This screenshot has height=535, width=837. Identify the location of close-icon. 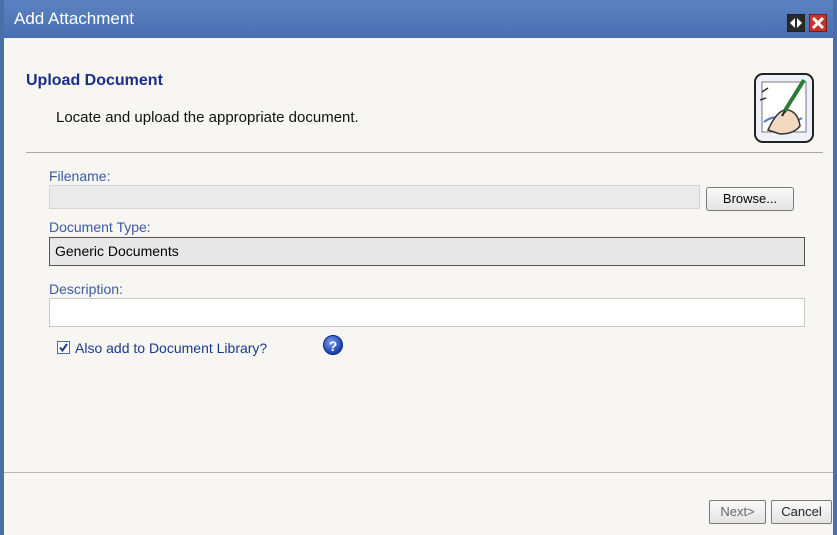
(818, 23).